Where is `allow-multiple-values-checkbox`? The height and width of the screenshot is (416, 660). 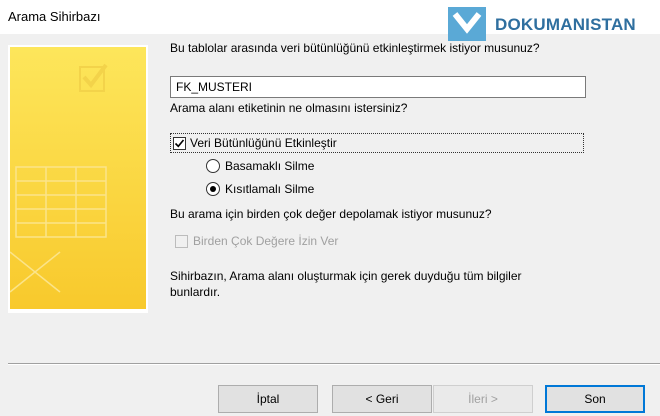 allow-multiple-values-checkbox is located at coordinates (181, 241).